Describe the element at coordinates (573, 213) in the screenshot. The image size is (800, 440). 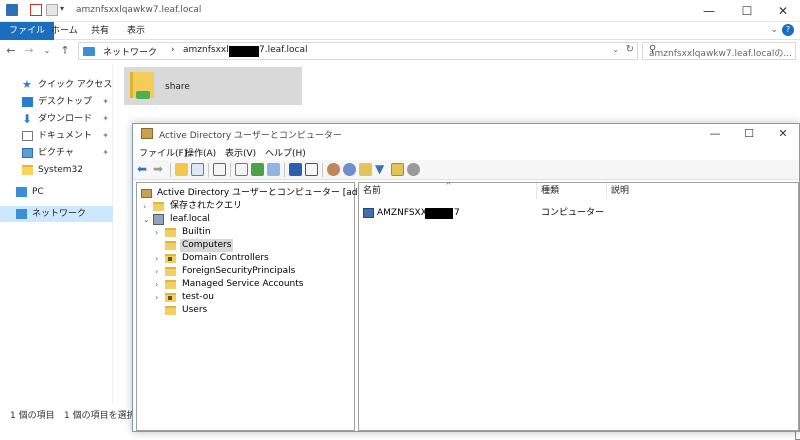
I see `computer-type: コンピューター` at that location.